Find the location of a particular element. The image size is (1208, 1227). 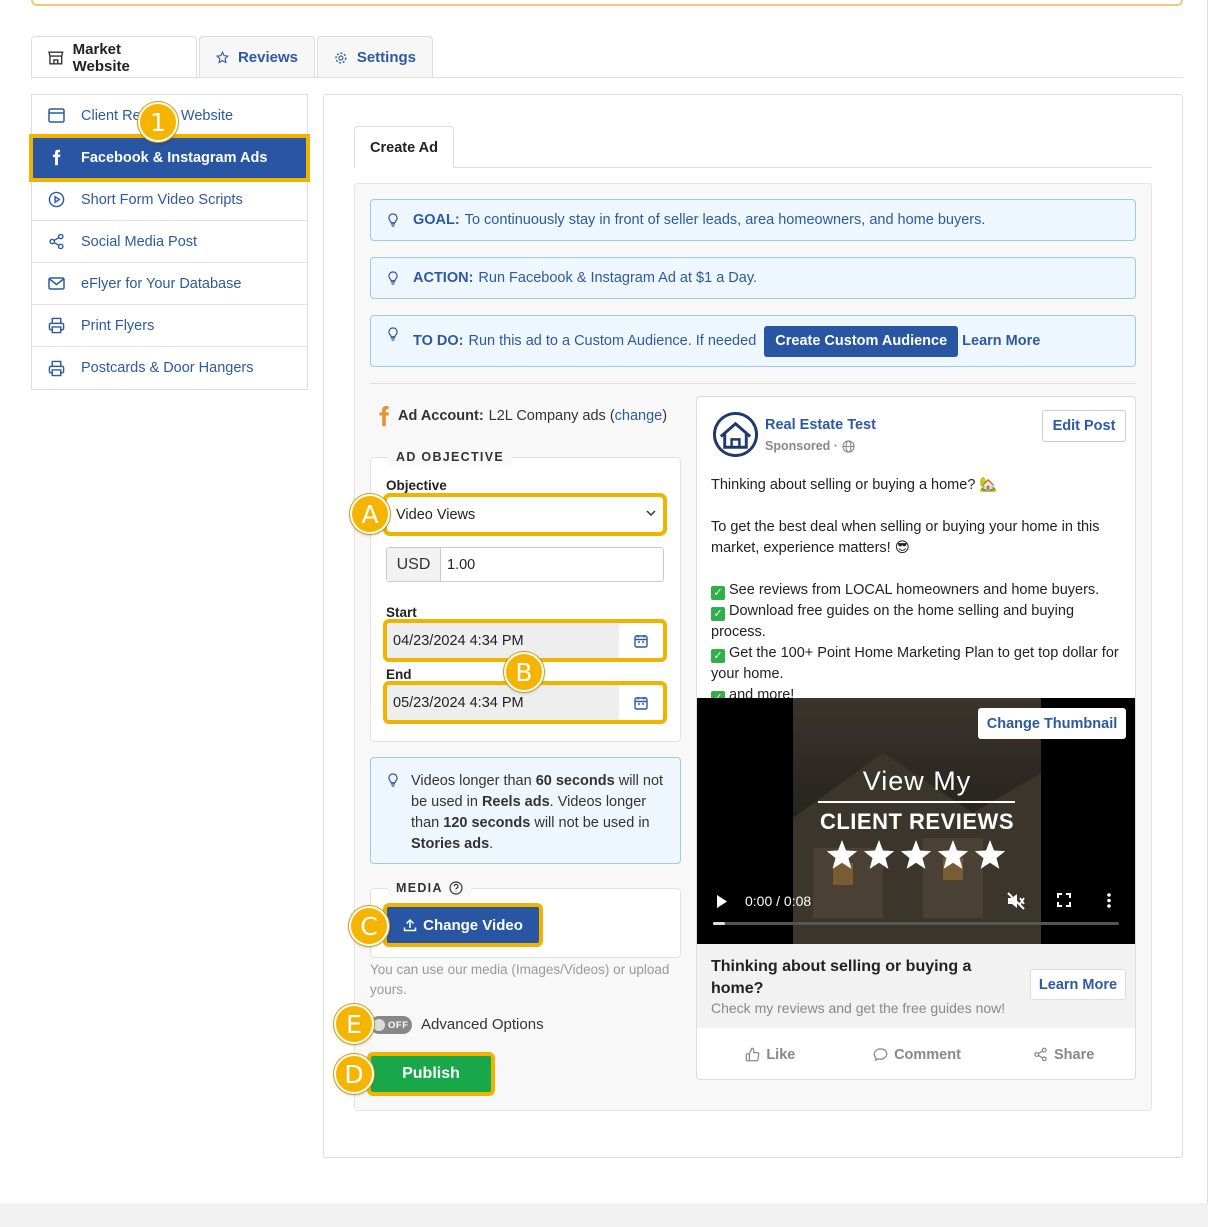

share-action: Share is located at coordinates (1062, 1054).